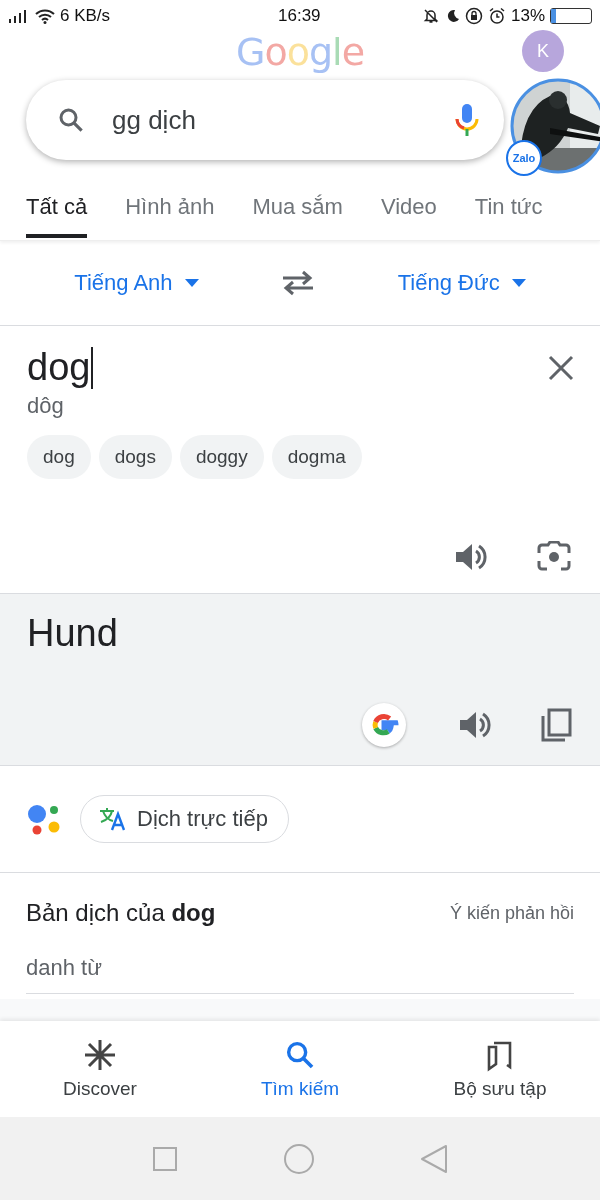 Image resolution: width=600 pixels, height=1200 pixels. What do you see at coordinates (508, 214) in the screenshot?
I see `search-tab: Tin tức` at bounding box center [508, 214].